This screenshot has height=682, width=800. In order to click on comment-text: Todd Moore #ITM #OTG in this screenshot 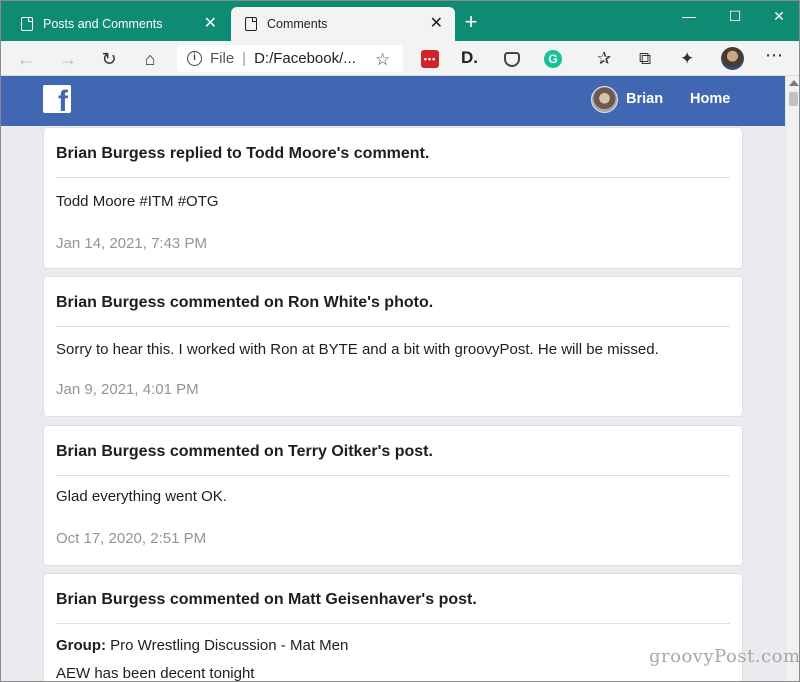, I will do `click(137, 201)`.